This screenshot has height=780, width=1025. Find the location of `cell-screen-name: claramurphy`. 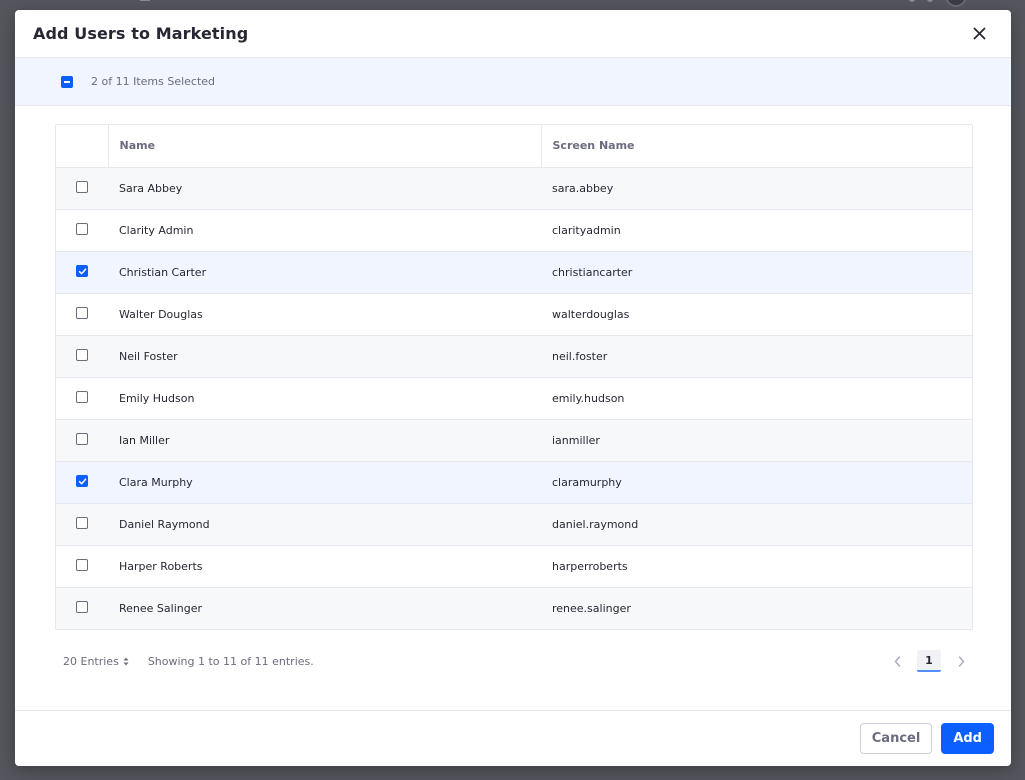

cell-screen-name: claramurphy is located at coordinates (756, 482).